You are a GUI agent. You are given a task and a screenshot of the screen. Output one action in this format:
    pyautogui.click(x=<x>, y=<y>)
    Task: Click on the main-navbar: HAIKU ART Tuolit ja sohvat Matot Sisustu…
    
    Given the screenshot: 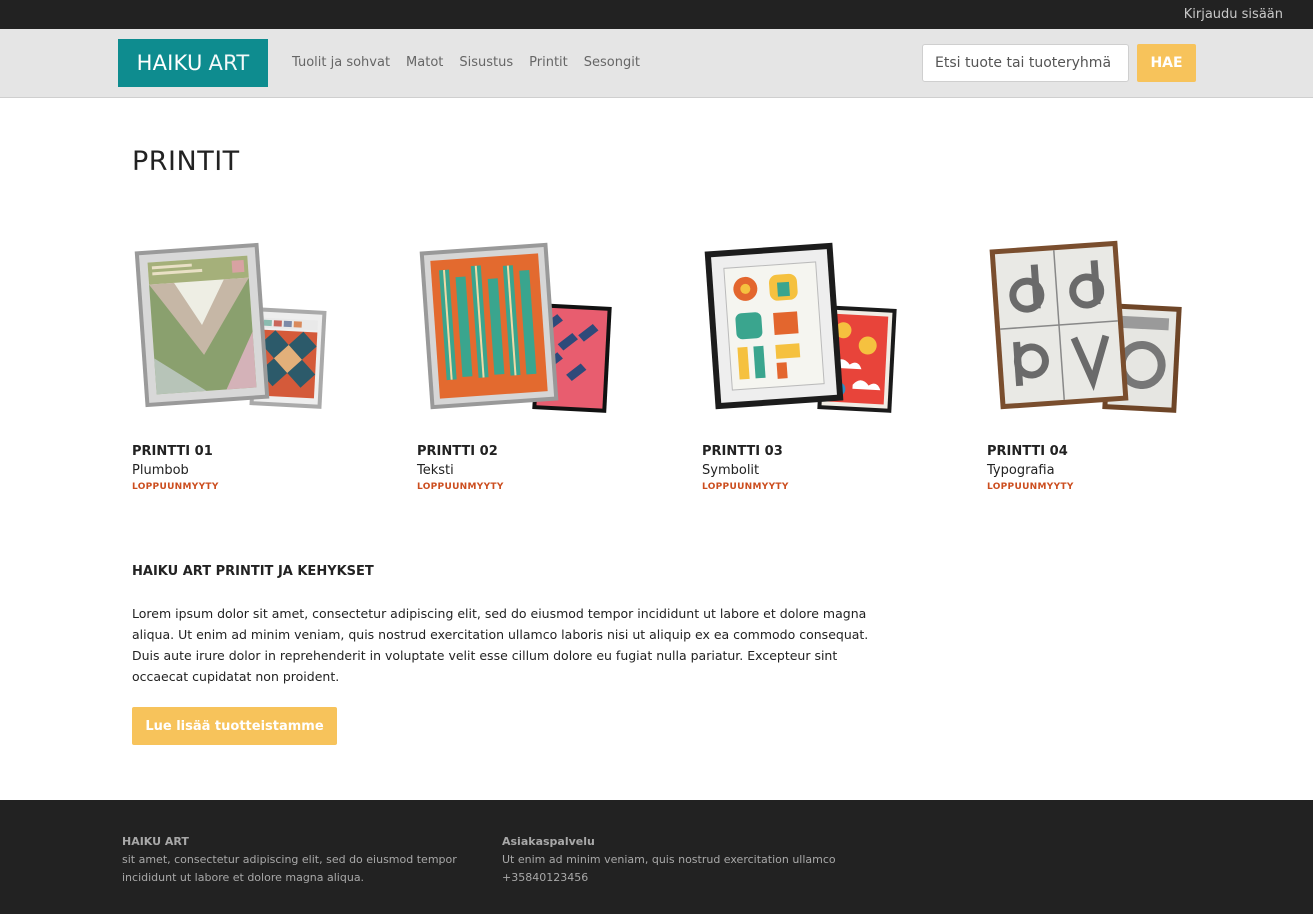 What is the action you would take?
    pyautogui.click(x=656, y=63)
    